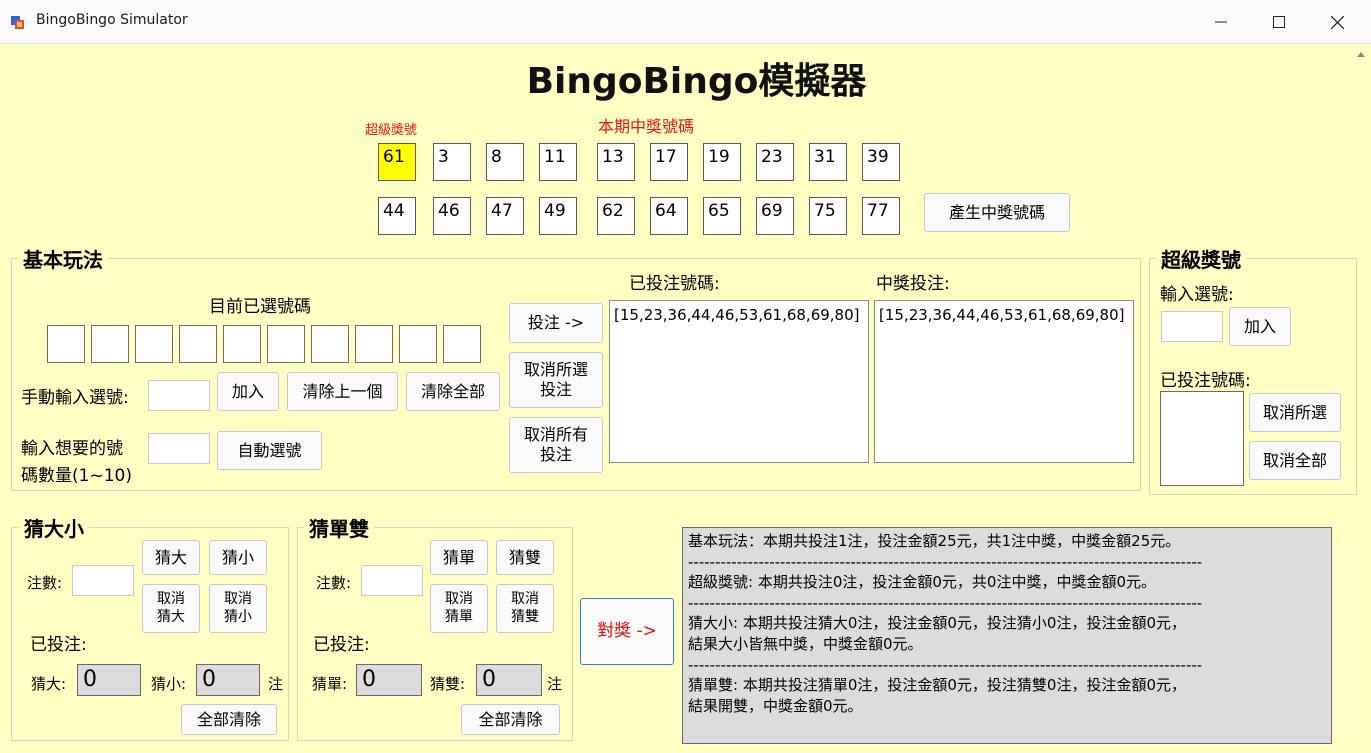  I want to click on super-placed-list, so click(1202, 438).